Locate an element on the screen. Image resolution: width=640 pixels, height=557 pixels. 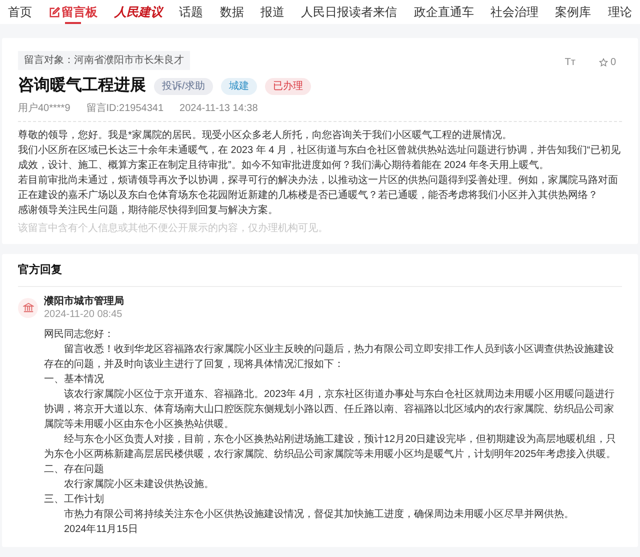
reply-greeting: 网民同志您好： is located at coordinates (79, 335).